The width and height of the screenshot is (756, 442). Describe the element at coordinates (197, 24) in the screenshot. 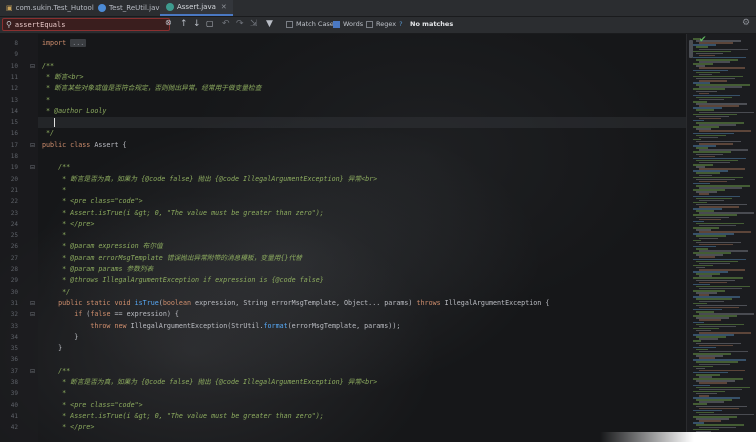

I see `next-occurrence-icon: ↓` at that location.